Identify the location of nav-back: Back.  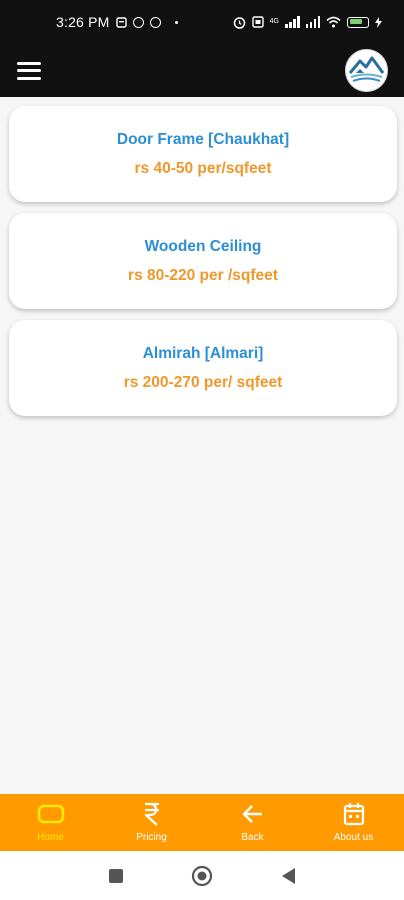
(252, 822).